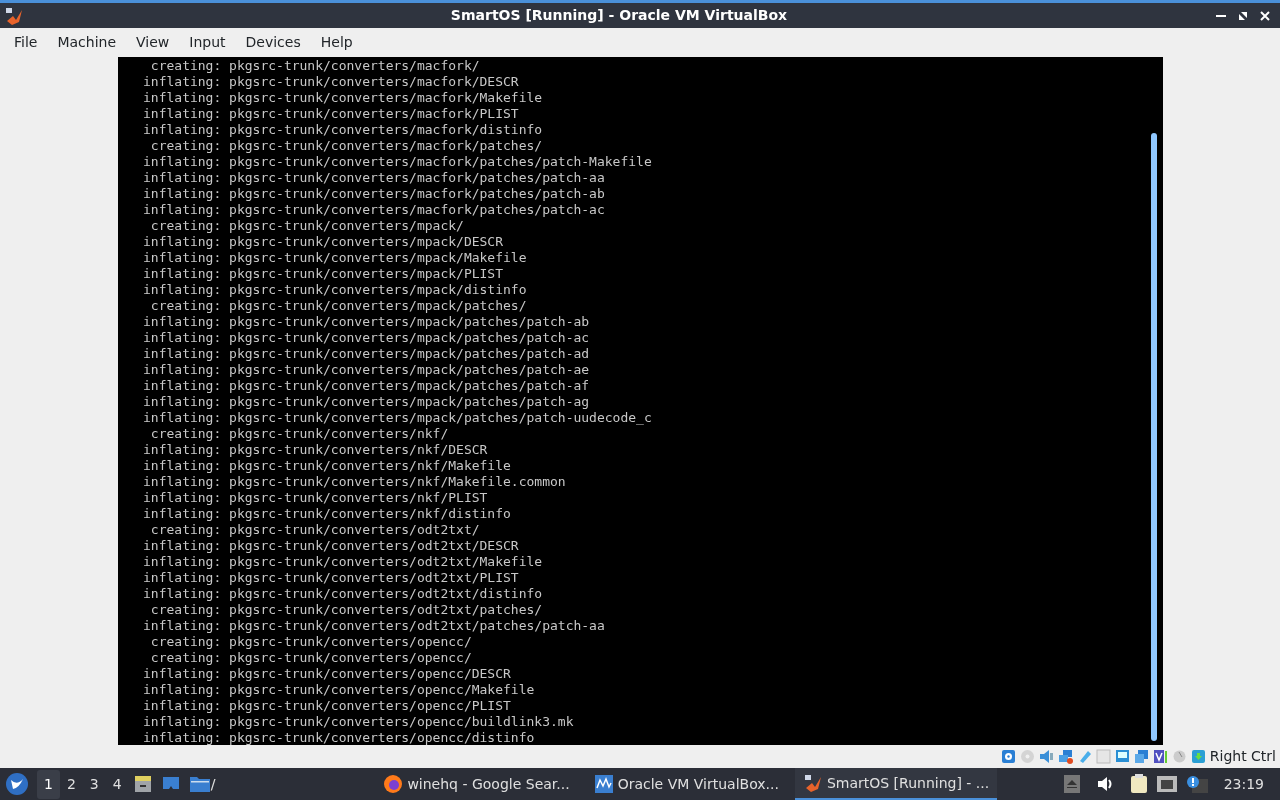 Image resolution: width=1280 pixels, height=800 pixels. I want to click on browser-icon, so click(393, 784).